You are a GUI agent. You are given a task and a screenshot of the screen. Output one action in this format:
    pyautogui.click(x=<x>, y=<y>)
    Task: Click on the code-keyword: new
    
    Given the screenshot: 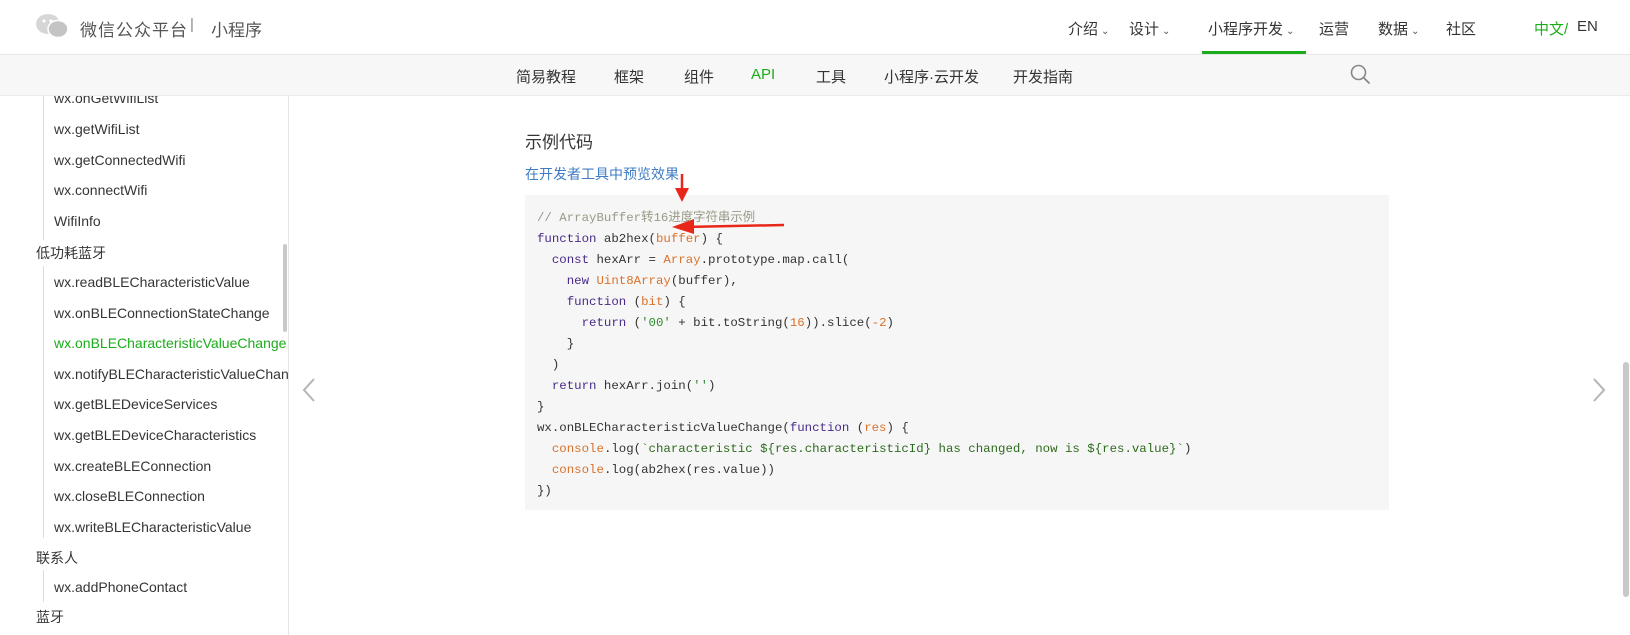 What is the action you would take?
    pyautogui.click(x=578, y=281)
    